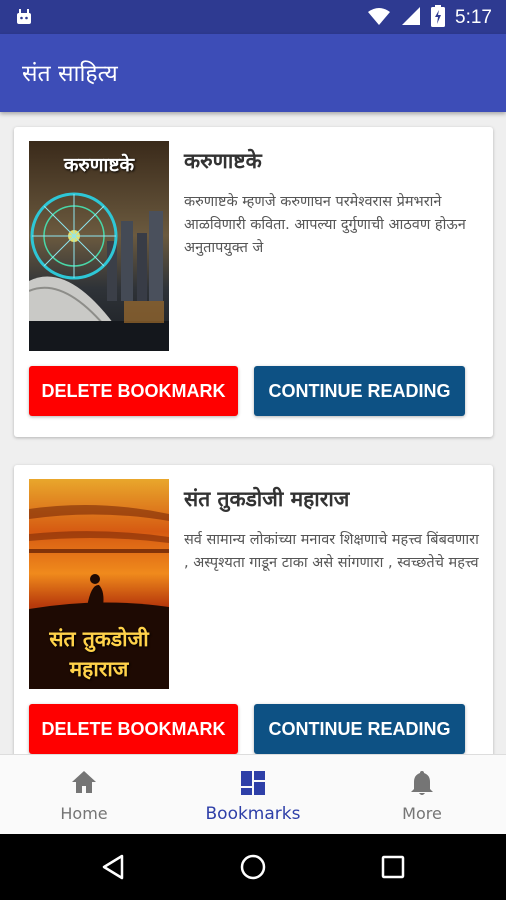 This screenshot has width=506, height=900. Describe the element at coordinates (411, 18) in the screenshot. I see `signal-icon` at that location.